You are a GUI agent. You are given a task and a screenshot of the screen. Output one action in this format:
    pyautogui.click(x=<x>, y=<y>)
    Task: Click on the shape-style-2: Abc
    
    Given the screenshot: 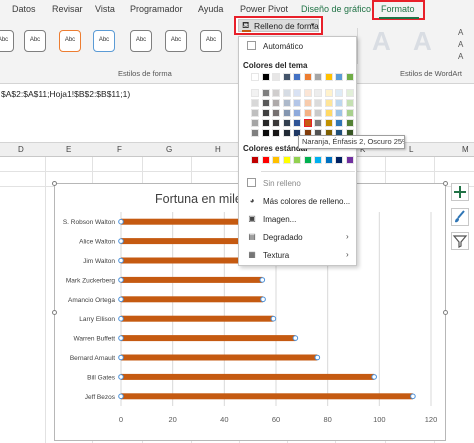 What is the action you would take?
    pyautogui.click(x=35, y=41)
    